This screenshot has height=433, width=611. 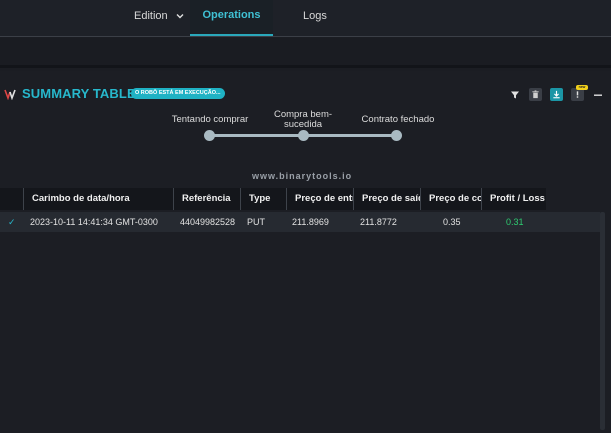 I want to click on trash-icon, so click(x=535, y=94).